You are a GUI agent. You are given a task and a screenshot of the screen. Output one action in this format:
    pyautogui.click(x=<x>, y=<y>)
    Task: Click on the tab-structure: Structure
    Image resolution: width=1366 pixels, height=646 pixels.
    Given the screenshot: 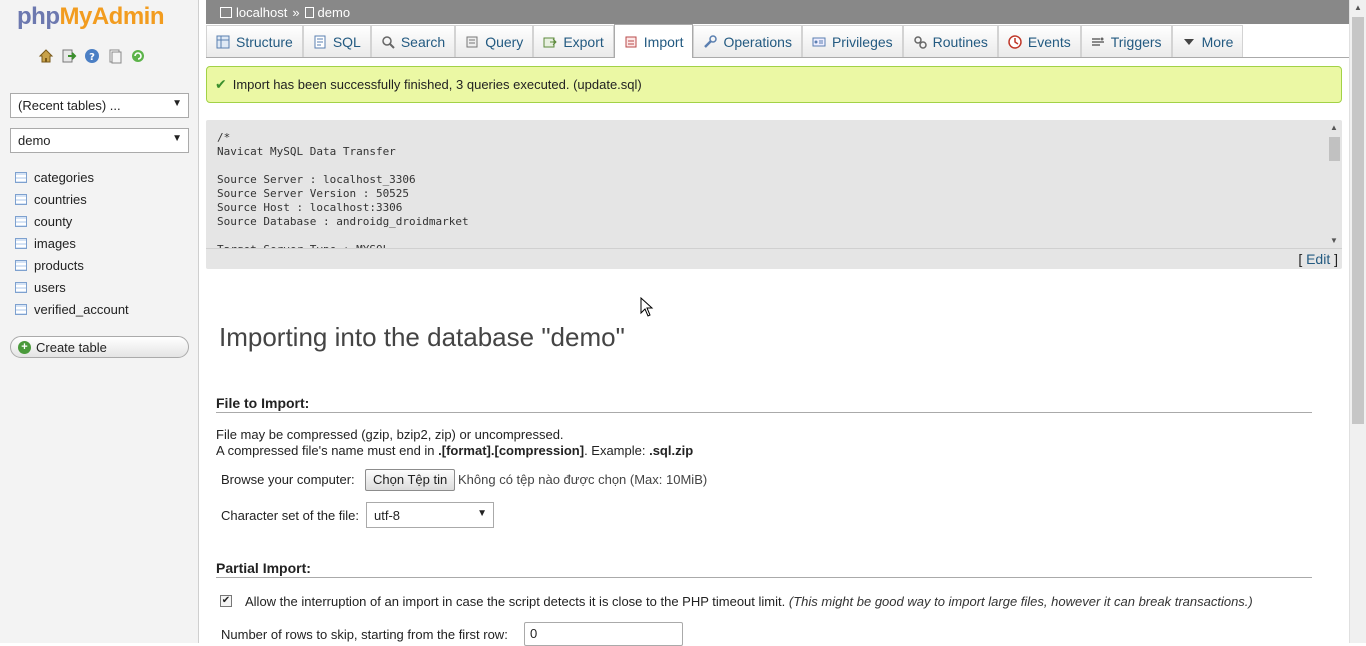 What is the action you would take?
    pyautogui.click(x=254, y=41)
    